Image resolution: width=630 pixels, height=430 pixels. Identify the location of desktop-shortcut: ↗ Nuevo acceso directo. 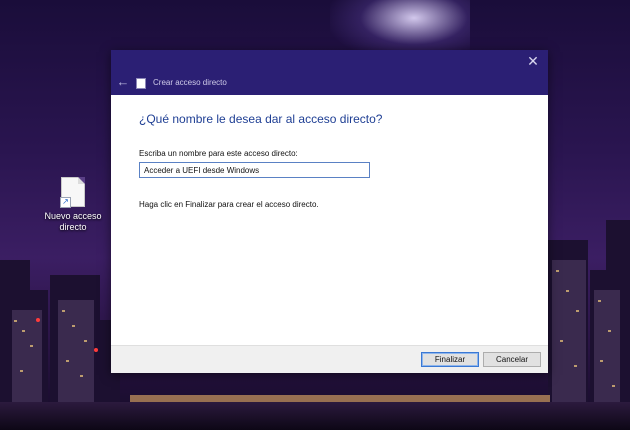
(73, 205).